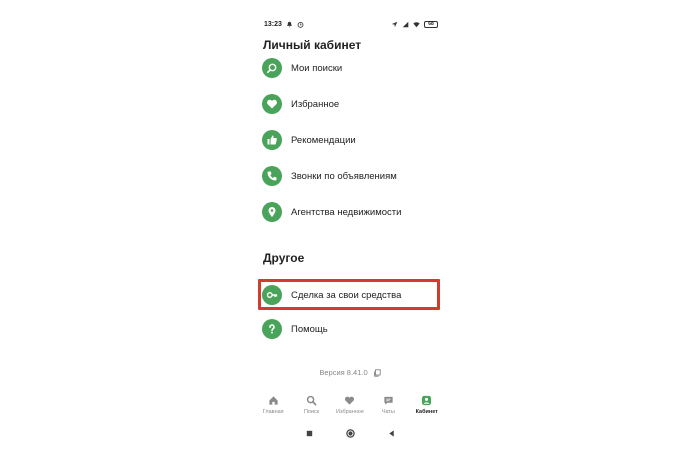  What do you see at coordinates (350, 104) in the screenshot?
I see `menu-item-favorites: Избранное` at bounding box center [350, 104].